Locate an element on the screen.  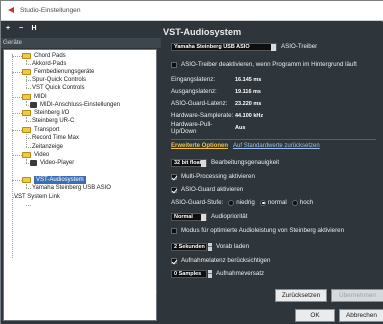
ok-button: OK is located at coordinates (315, 315).